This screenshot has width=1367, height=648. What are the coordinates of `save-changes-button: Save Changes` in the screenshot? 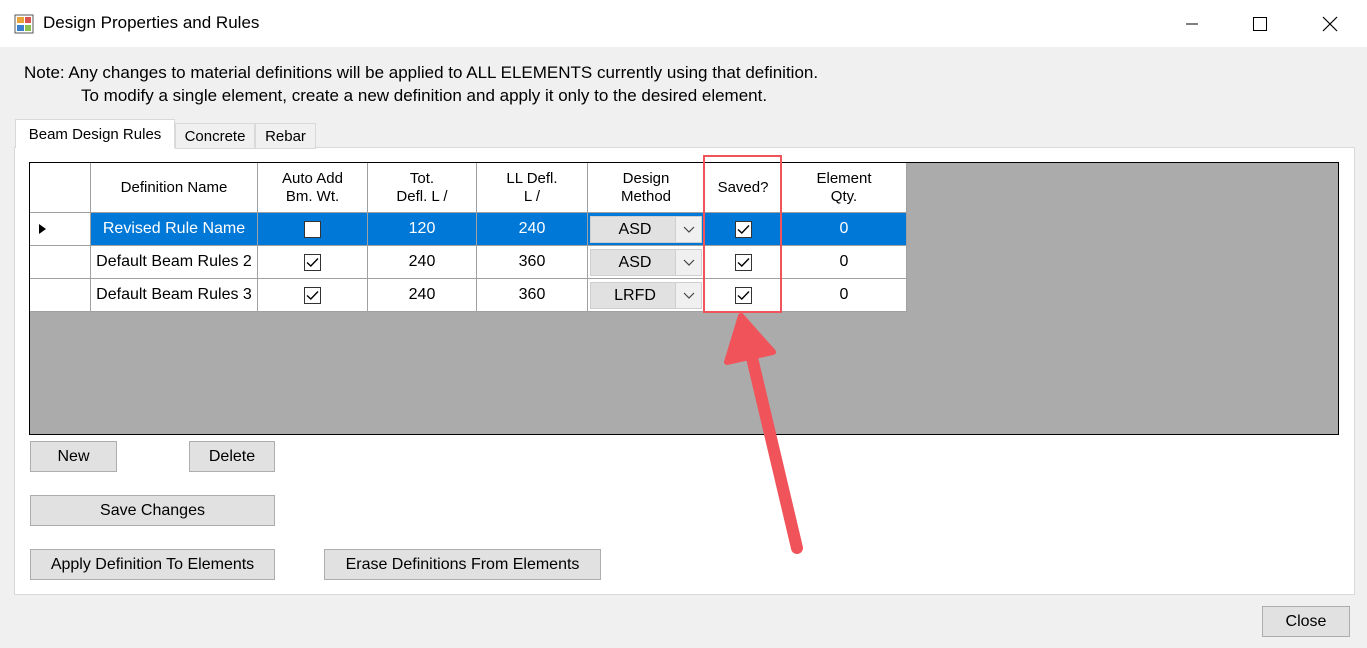 It's located at (152, 510).